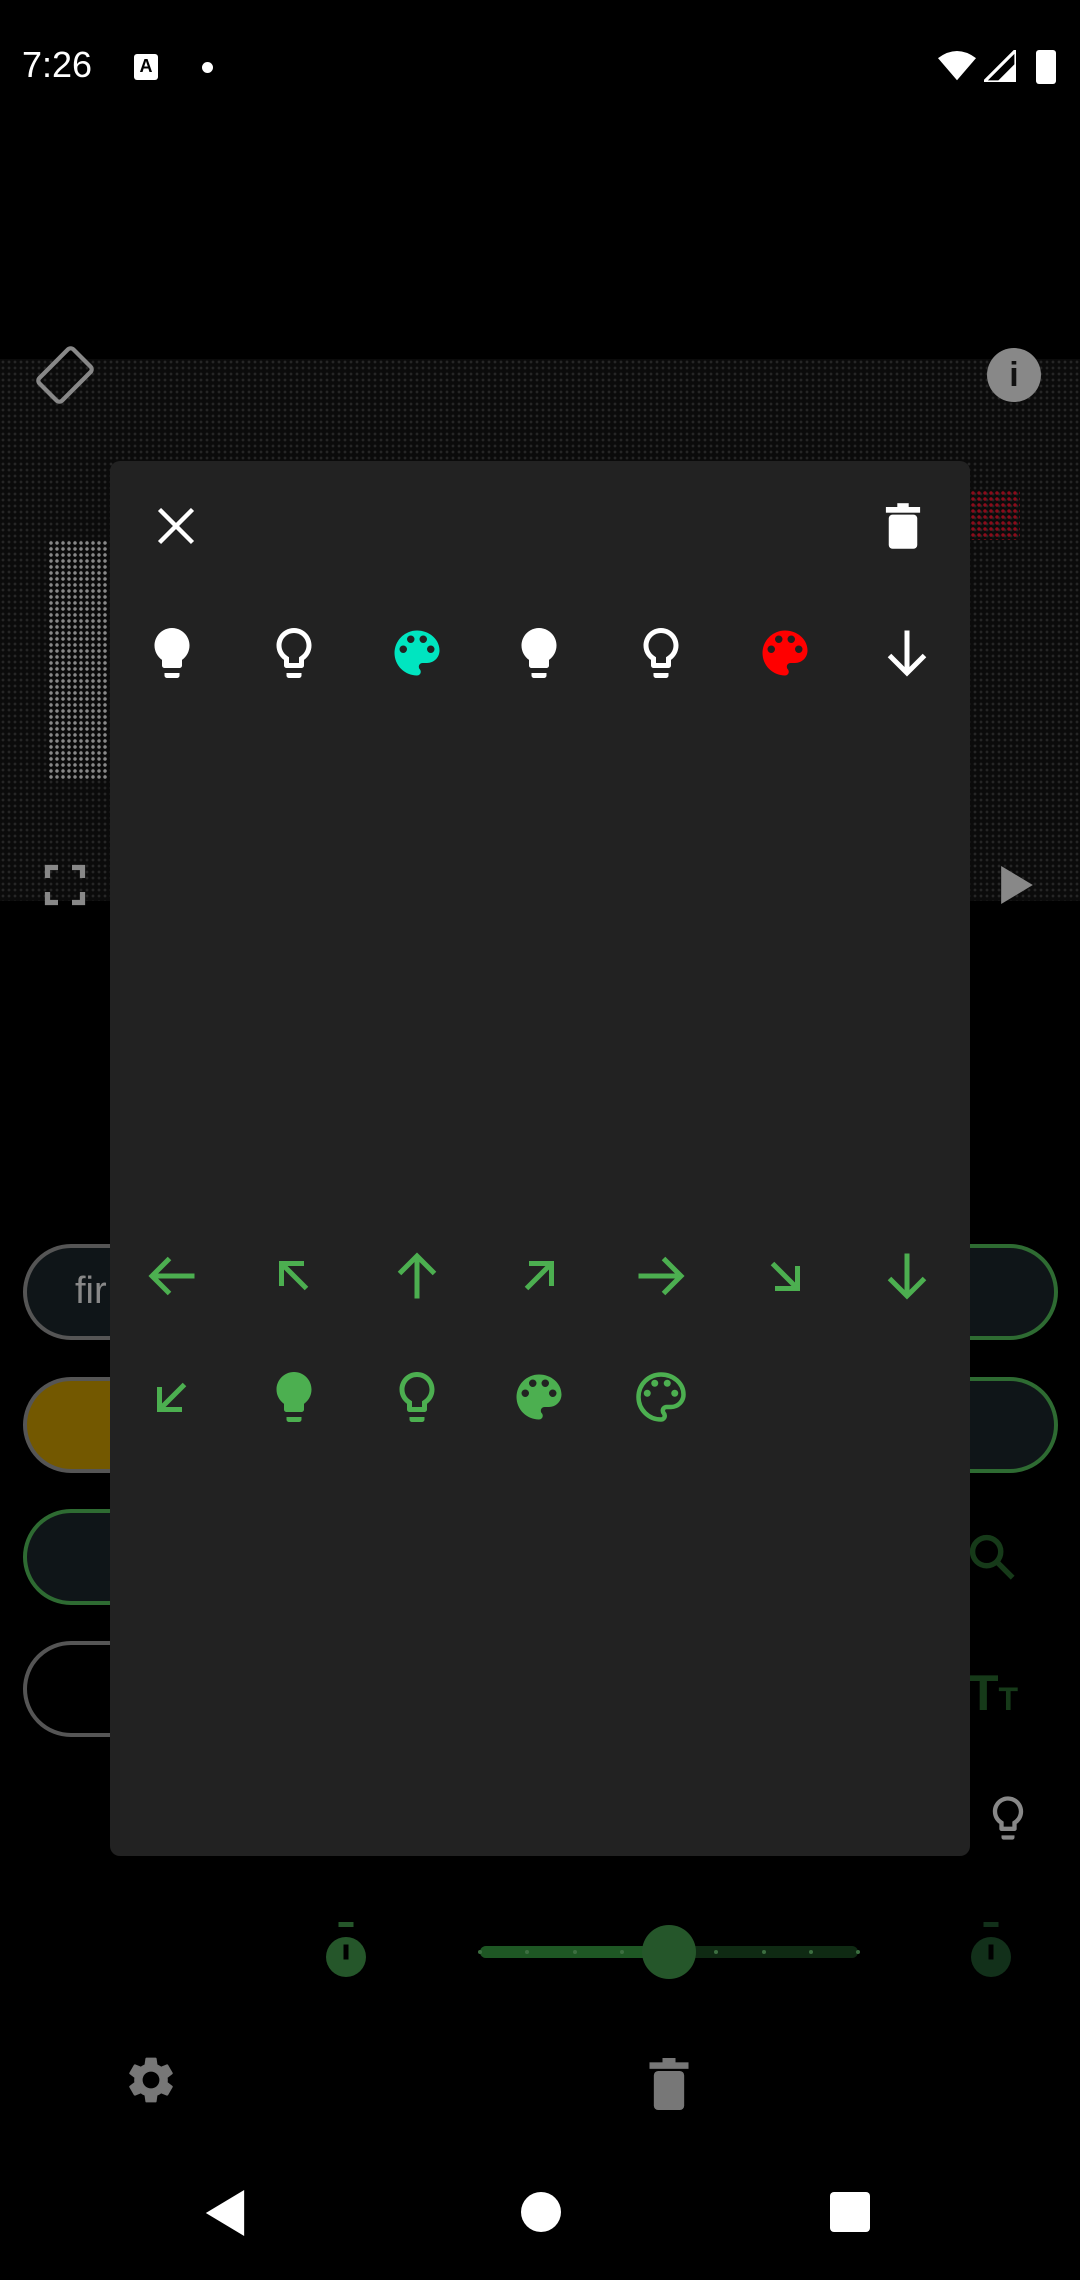 This screenshot has width=1080, height=2280. I want to click on arrow-up-left-icon, so click(294, 1276).